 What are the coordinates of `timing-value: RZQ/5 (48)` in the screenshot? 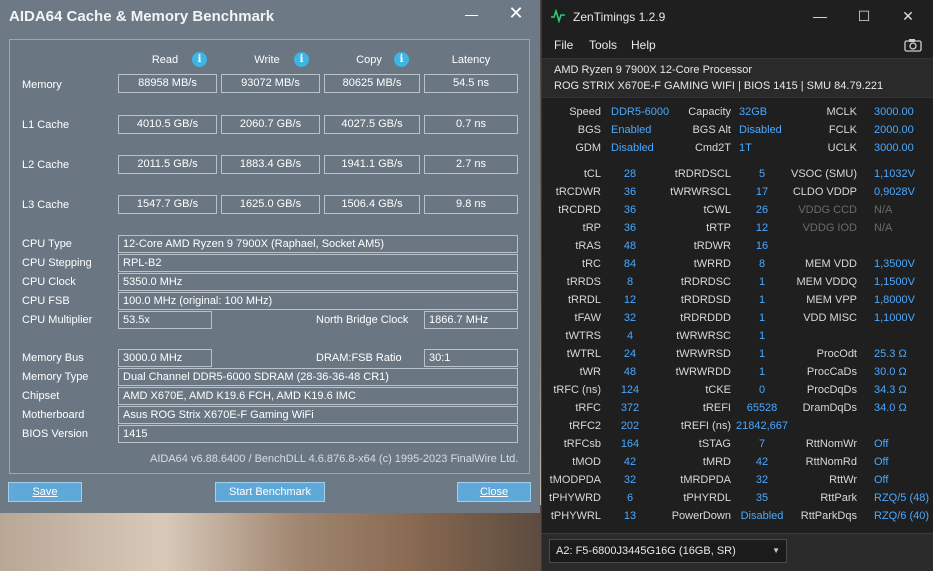 It's located at (902, 498).